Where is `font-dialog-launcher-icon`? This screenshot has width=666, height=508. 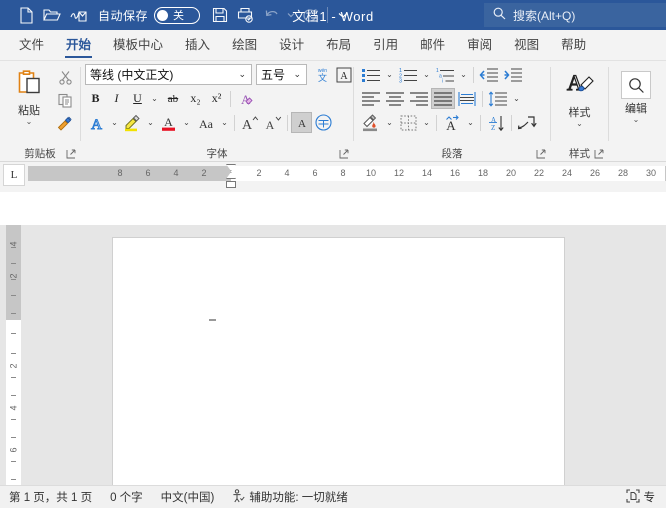
font-dialog-launcher-icon is located at coordinates (344, 154).